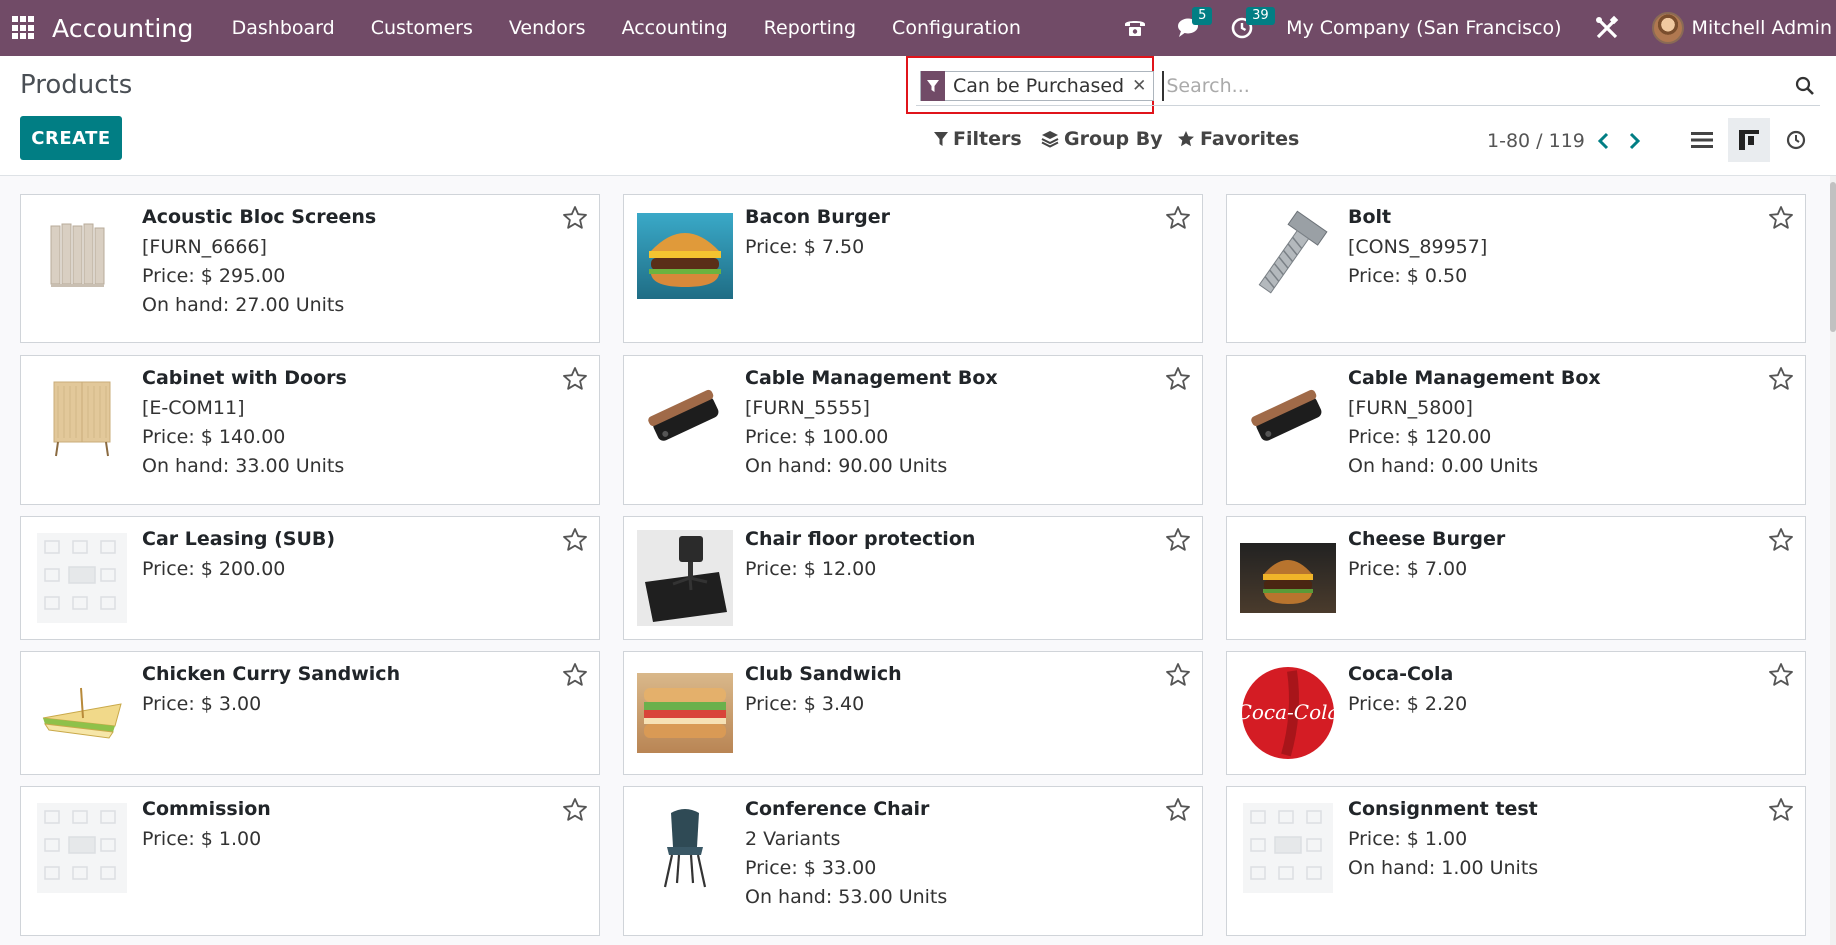  I want to click on favorites-dropdown: Favorites, so click(1238, 139).